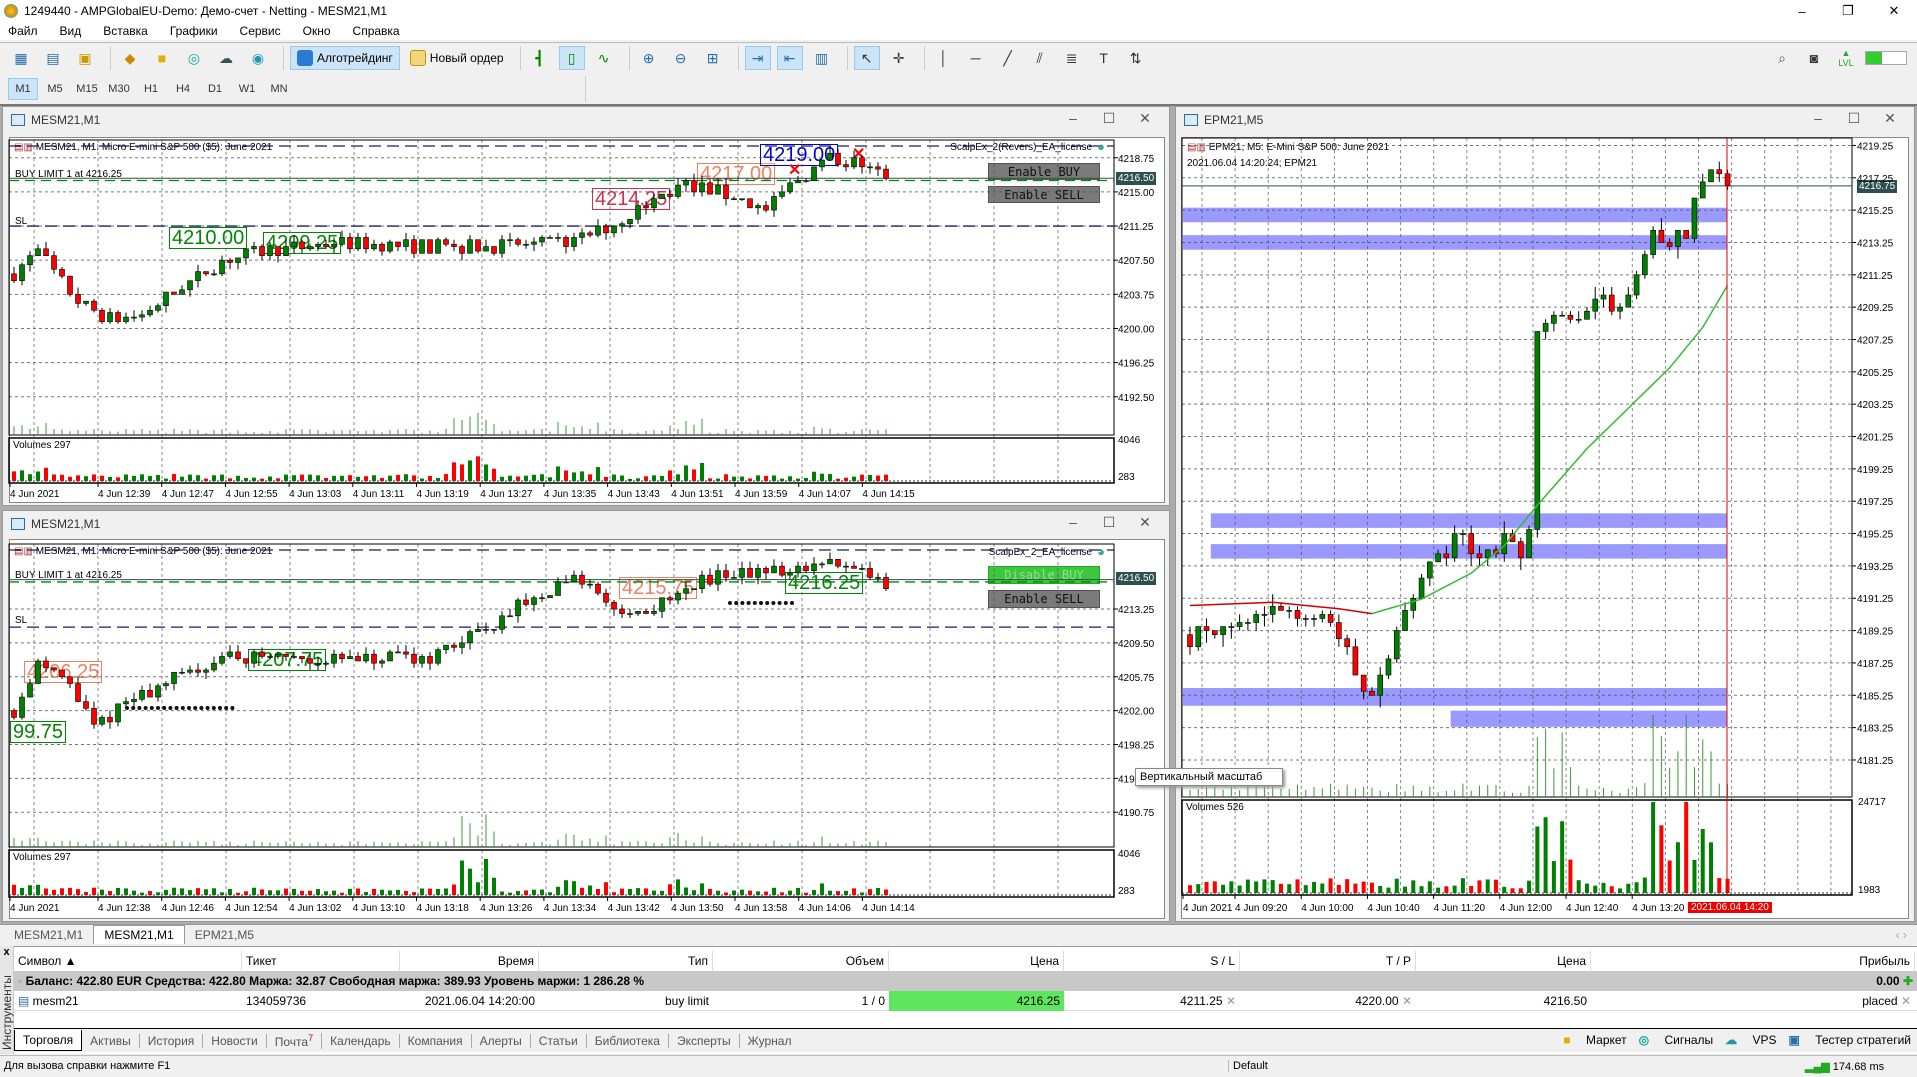 The width and height of the screenshot is (1917, 1077). I want to click on time-axis-label: 4 Jun 13:43, so click(634, 494).